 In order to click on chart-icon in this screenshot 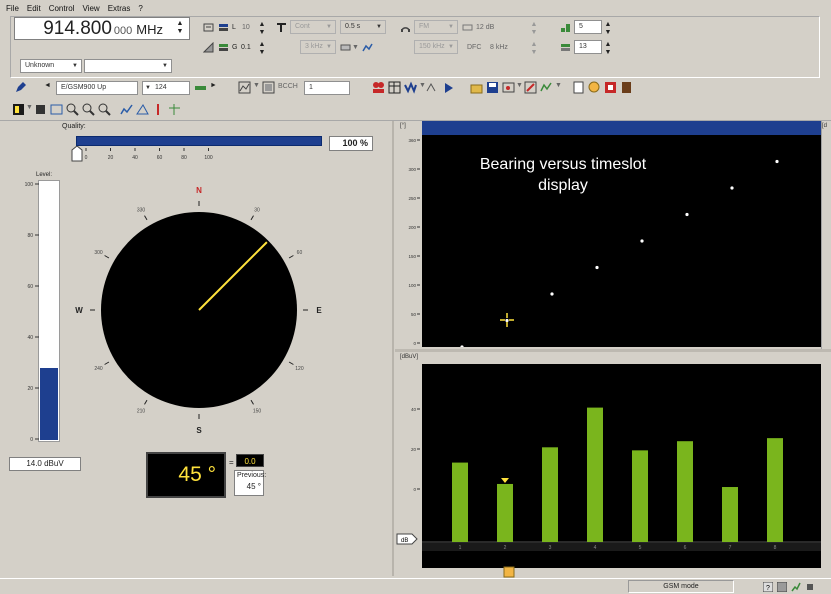, I will do `click(126, 109)`.